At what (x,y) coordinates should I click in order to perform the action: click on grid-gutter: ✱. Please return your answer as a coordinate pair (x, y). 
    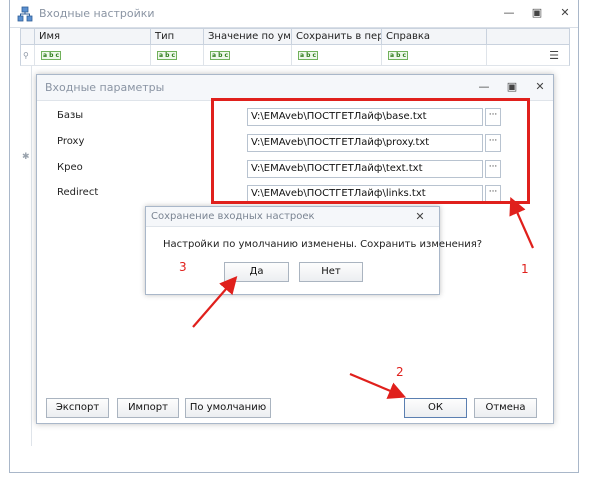
    Looking at the image, I should click on (26, 256).